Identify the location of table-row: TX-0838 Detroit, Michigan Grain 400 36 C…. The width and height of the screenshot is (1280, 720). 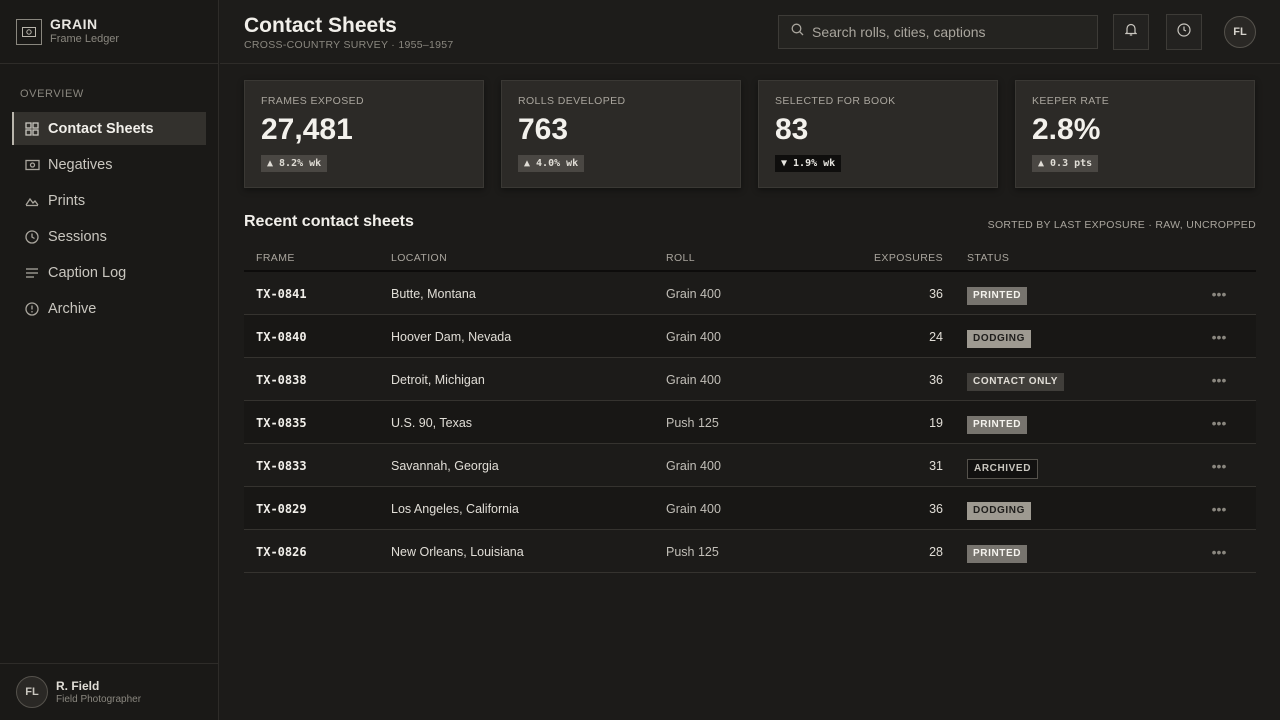
(750, 379).